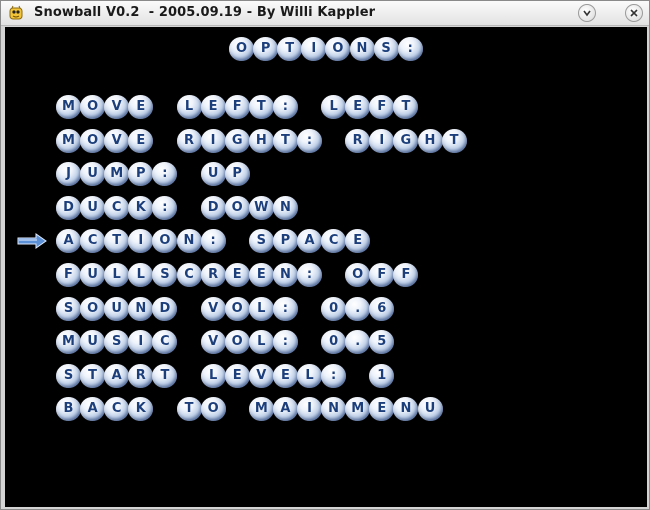 The width and height of the screenshot is (650, 510). What do you see at coordinates (334, 308) in the screenshot?
I see `snowball-letter: 0` at bounding box center [334, 308].